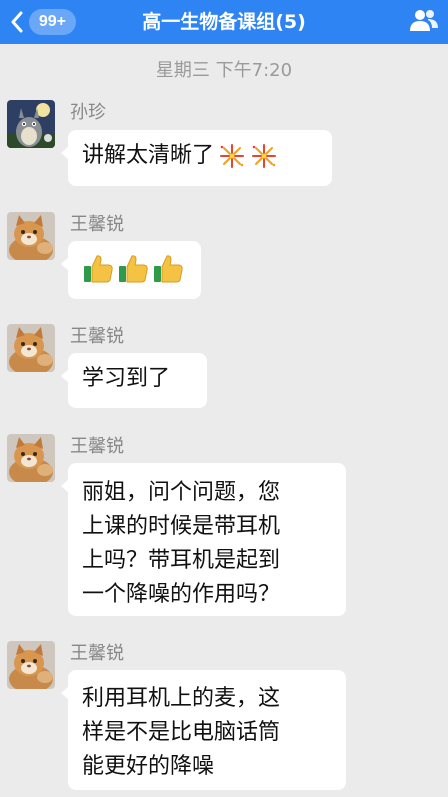 The width and height of the screenshot is (448, 797). I want to click on chat-header: 99+ 高一生物备课组(5), so click(224, 22).